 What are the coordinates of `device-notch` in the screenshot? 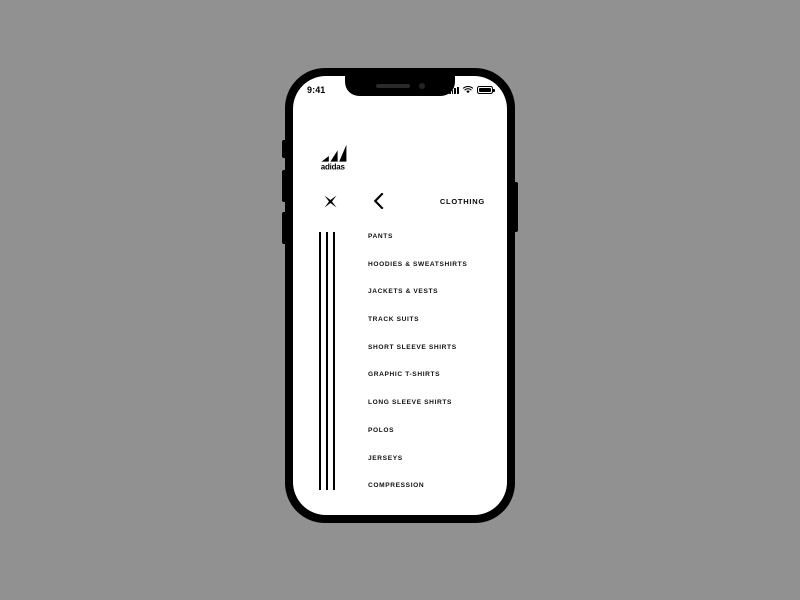 It's located at (400, 86).